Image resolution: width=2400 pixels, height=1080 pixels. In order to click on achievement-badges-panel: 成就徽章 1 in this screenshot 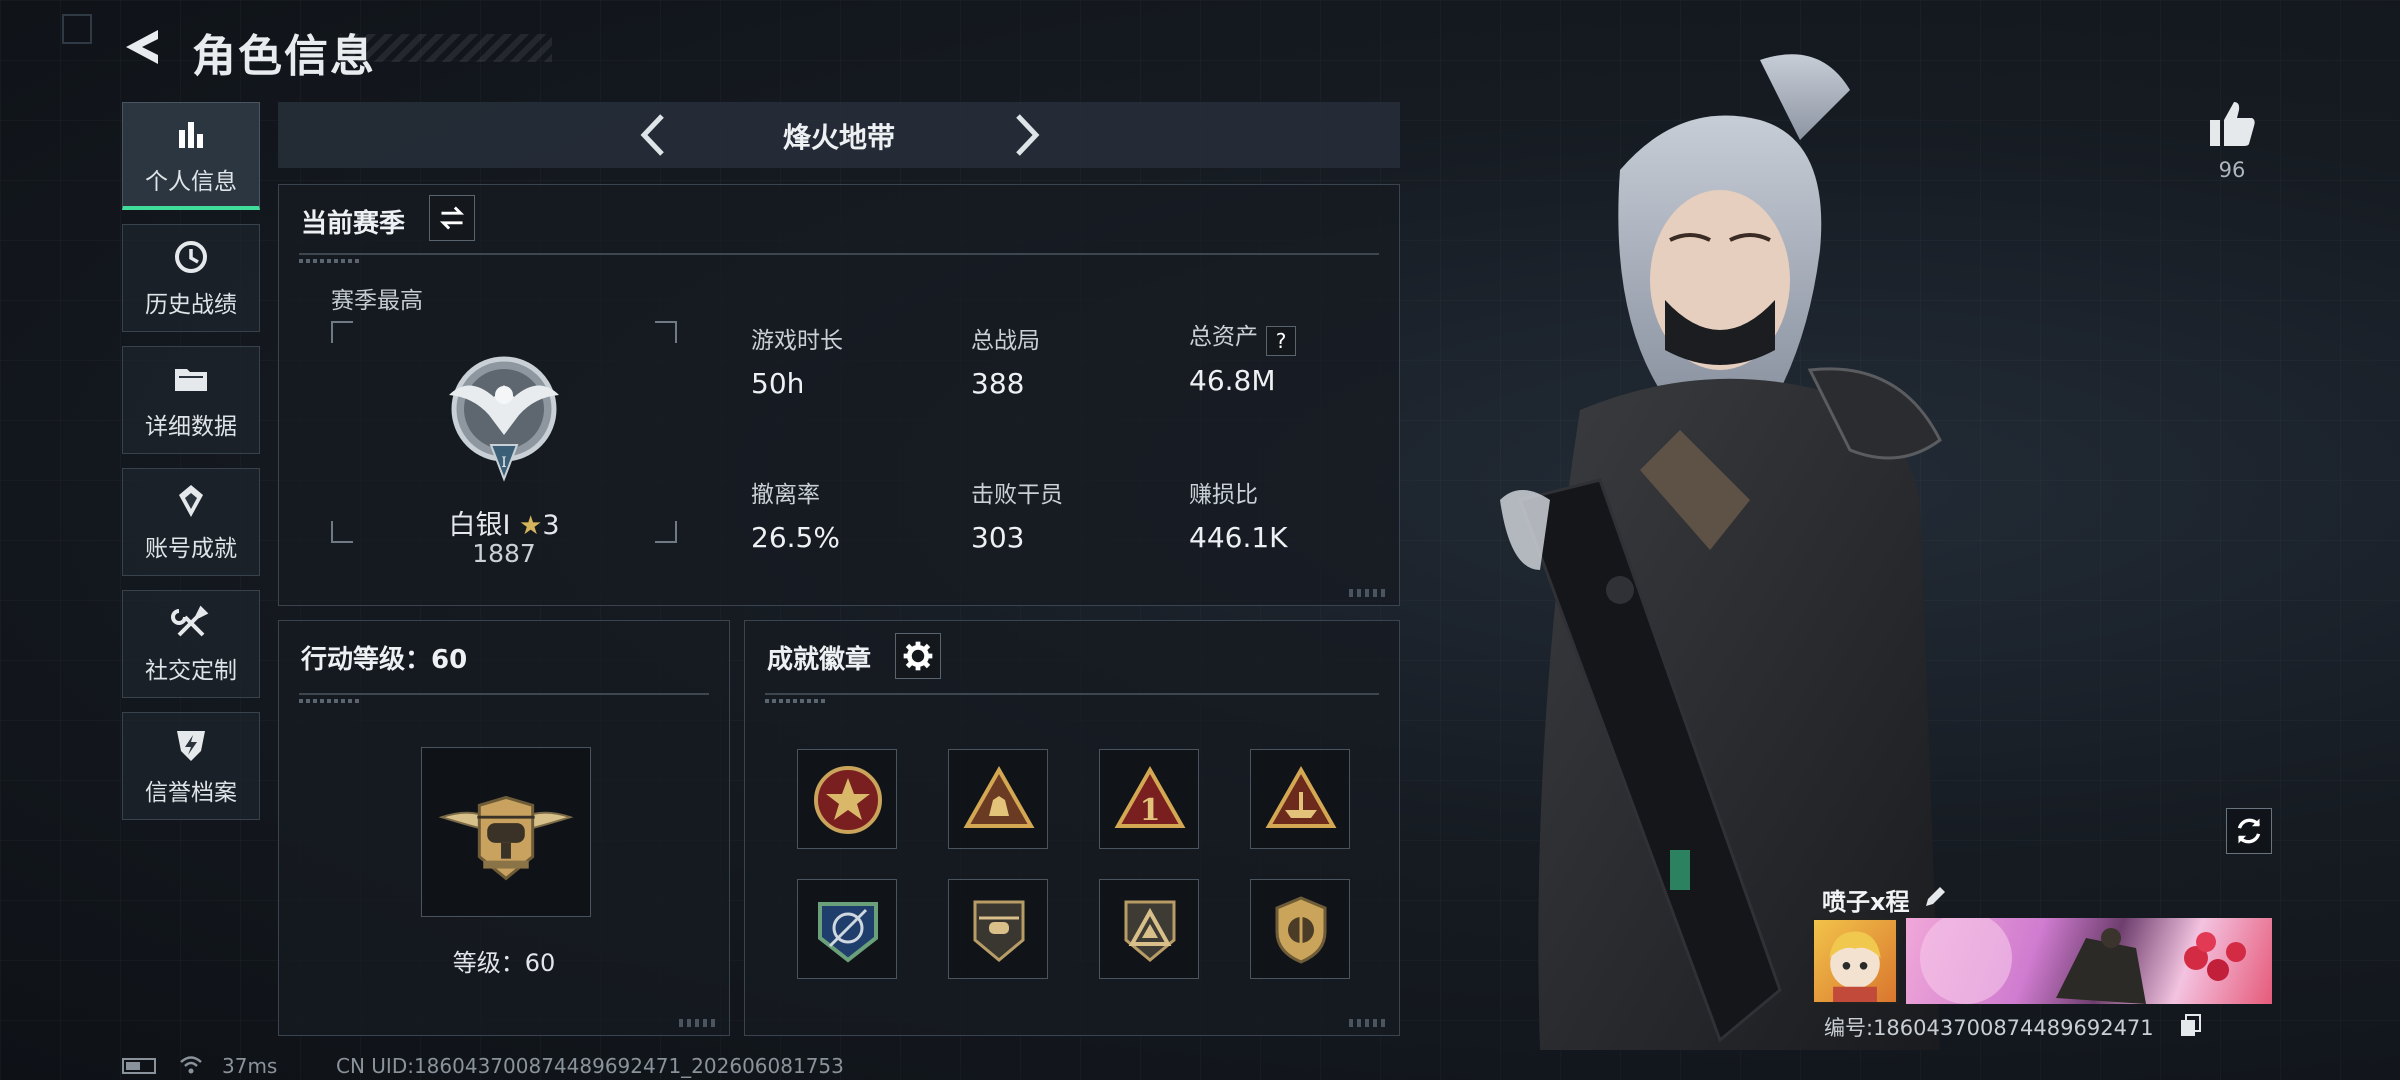, I will do `click(1072, 828)`.